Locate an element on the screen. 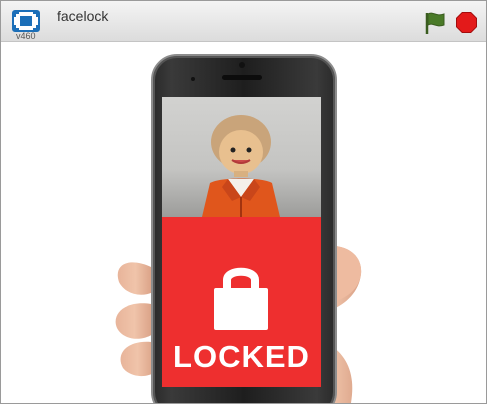  fullscreen-button is located at coordinates (26, 21).